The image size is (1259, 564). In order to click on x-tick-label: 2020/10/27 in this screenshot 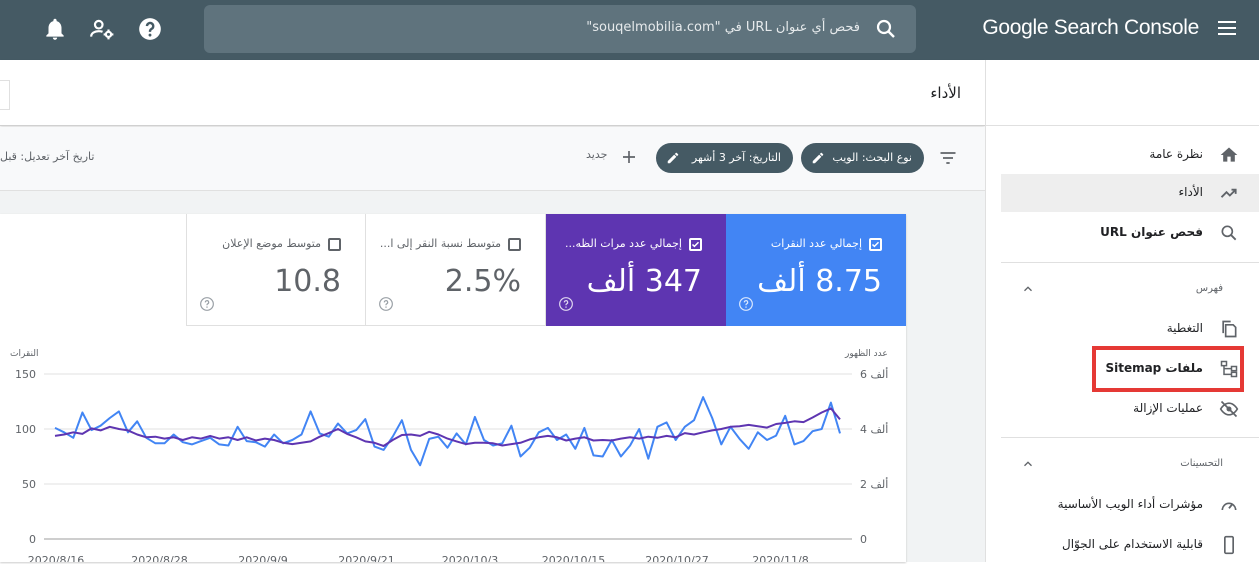, I will do `click(676, 558)`.